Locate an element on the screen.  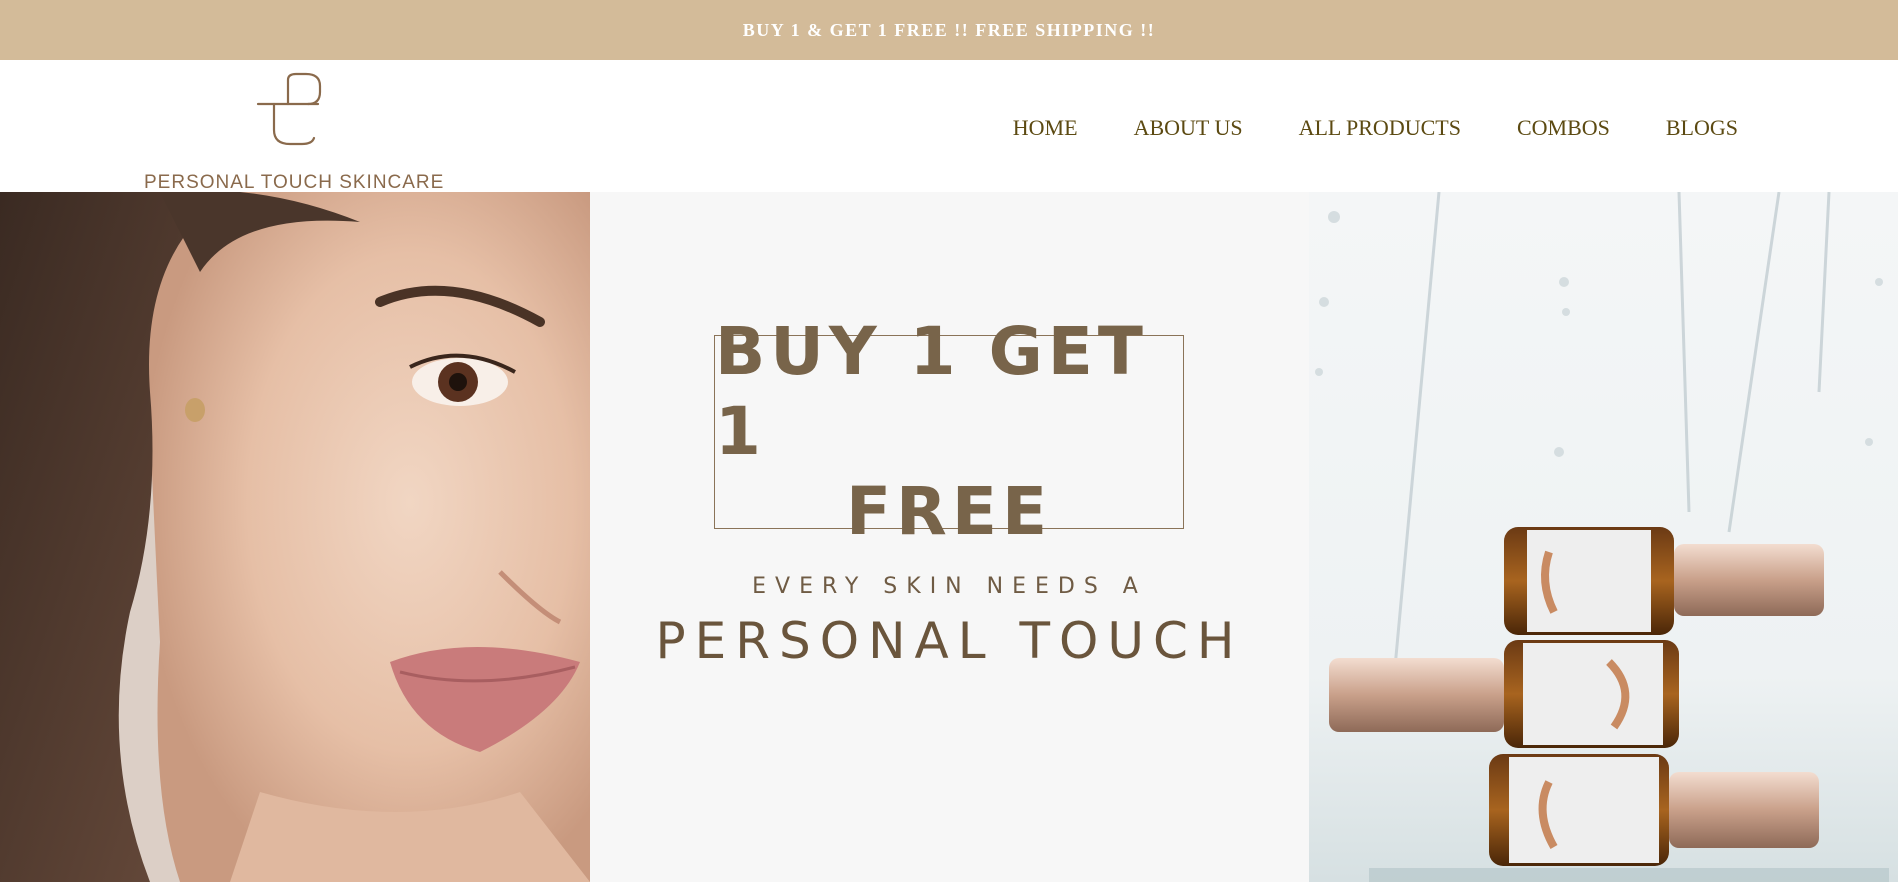
announcement-text: BUY 1 & GET 1 FREE !! FREE SHIPPING !! is located at coordinates (949, 29).